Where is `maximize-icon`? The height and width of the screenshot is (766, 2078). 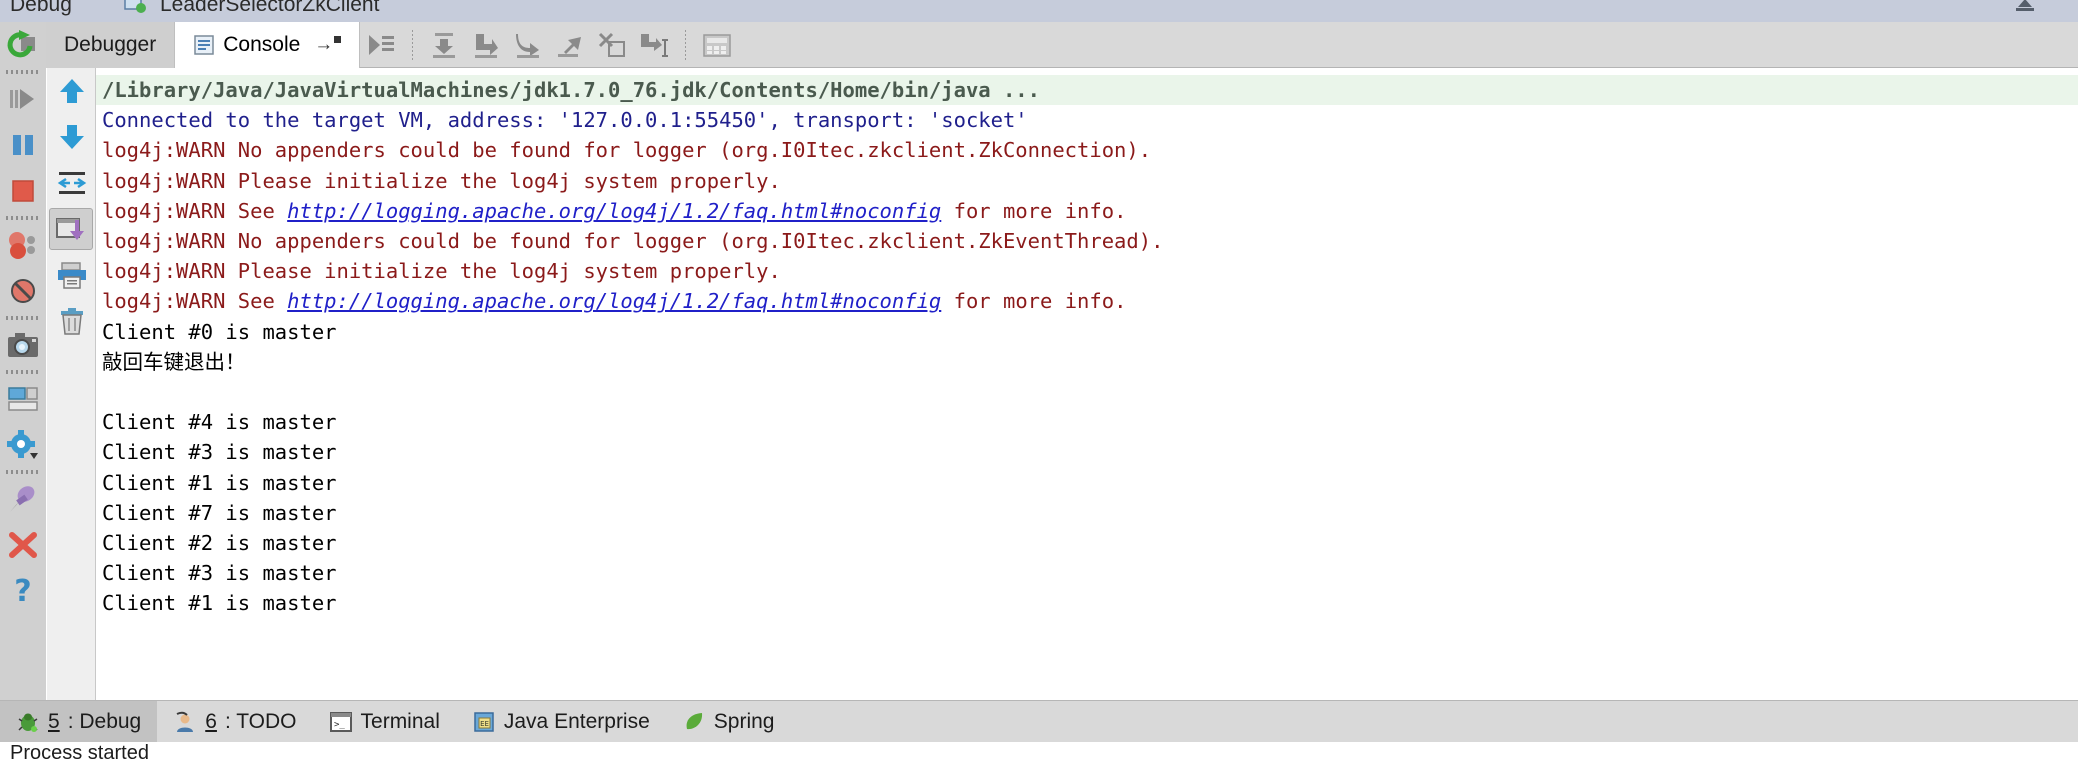 maximize-icon is located at coordinates (2025, 9).